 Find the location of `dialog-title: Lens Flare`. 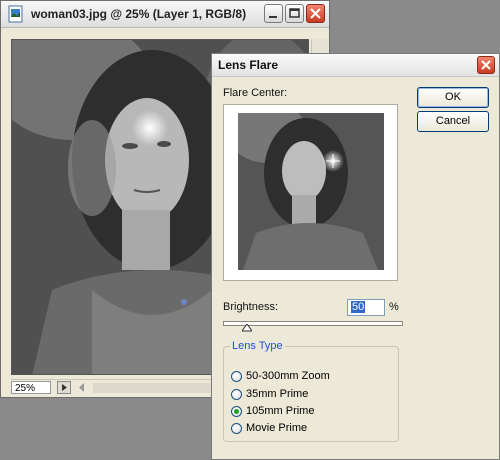

dialog-title: Lens Flare is located at coordinates (248, 65).